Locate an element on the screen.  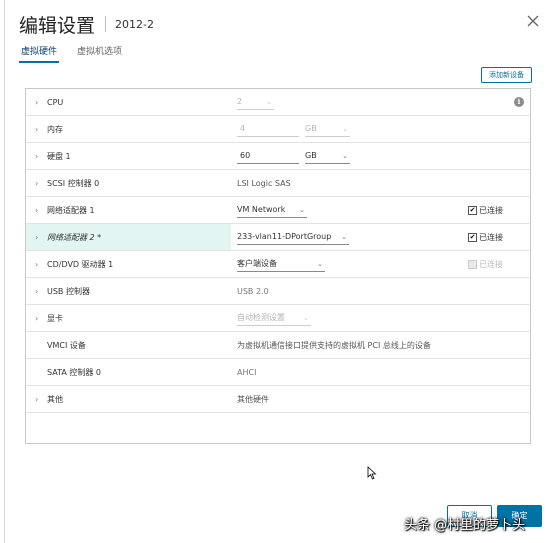
hw-label-sata: SATA 控制器 0 is located at coordinates (74, 372).